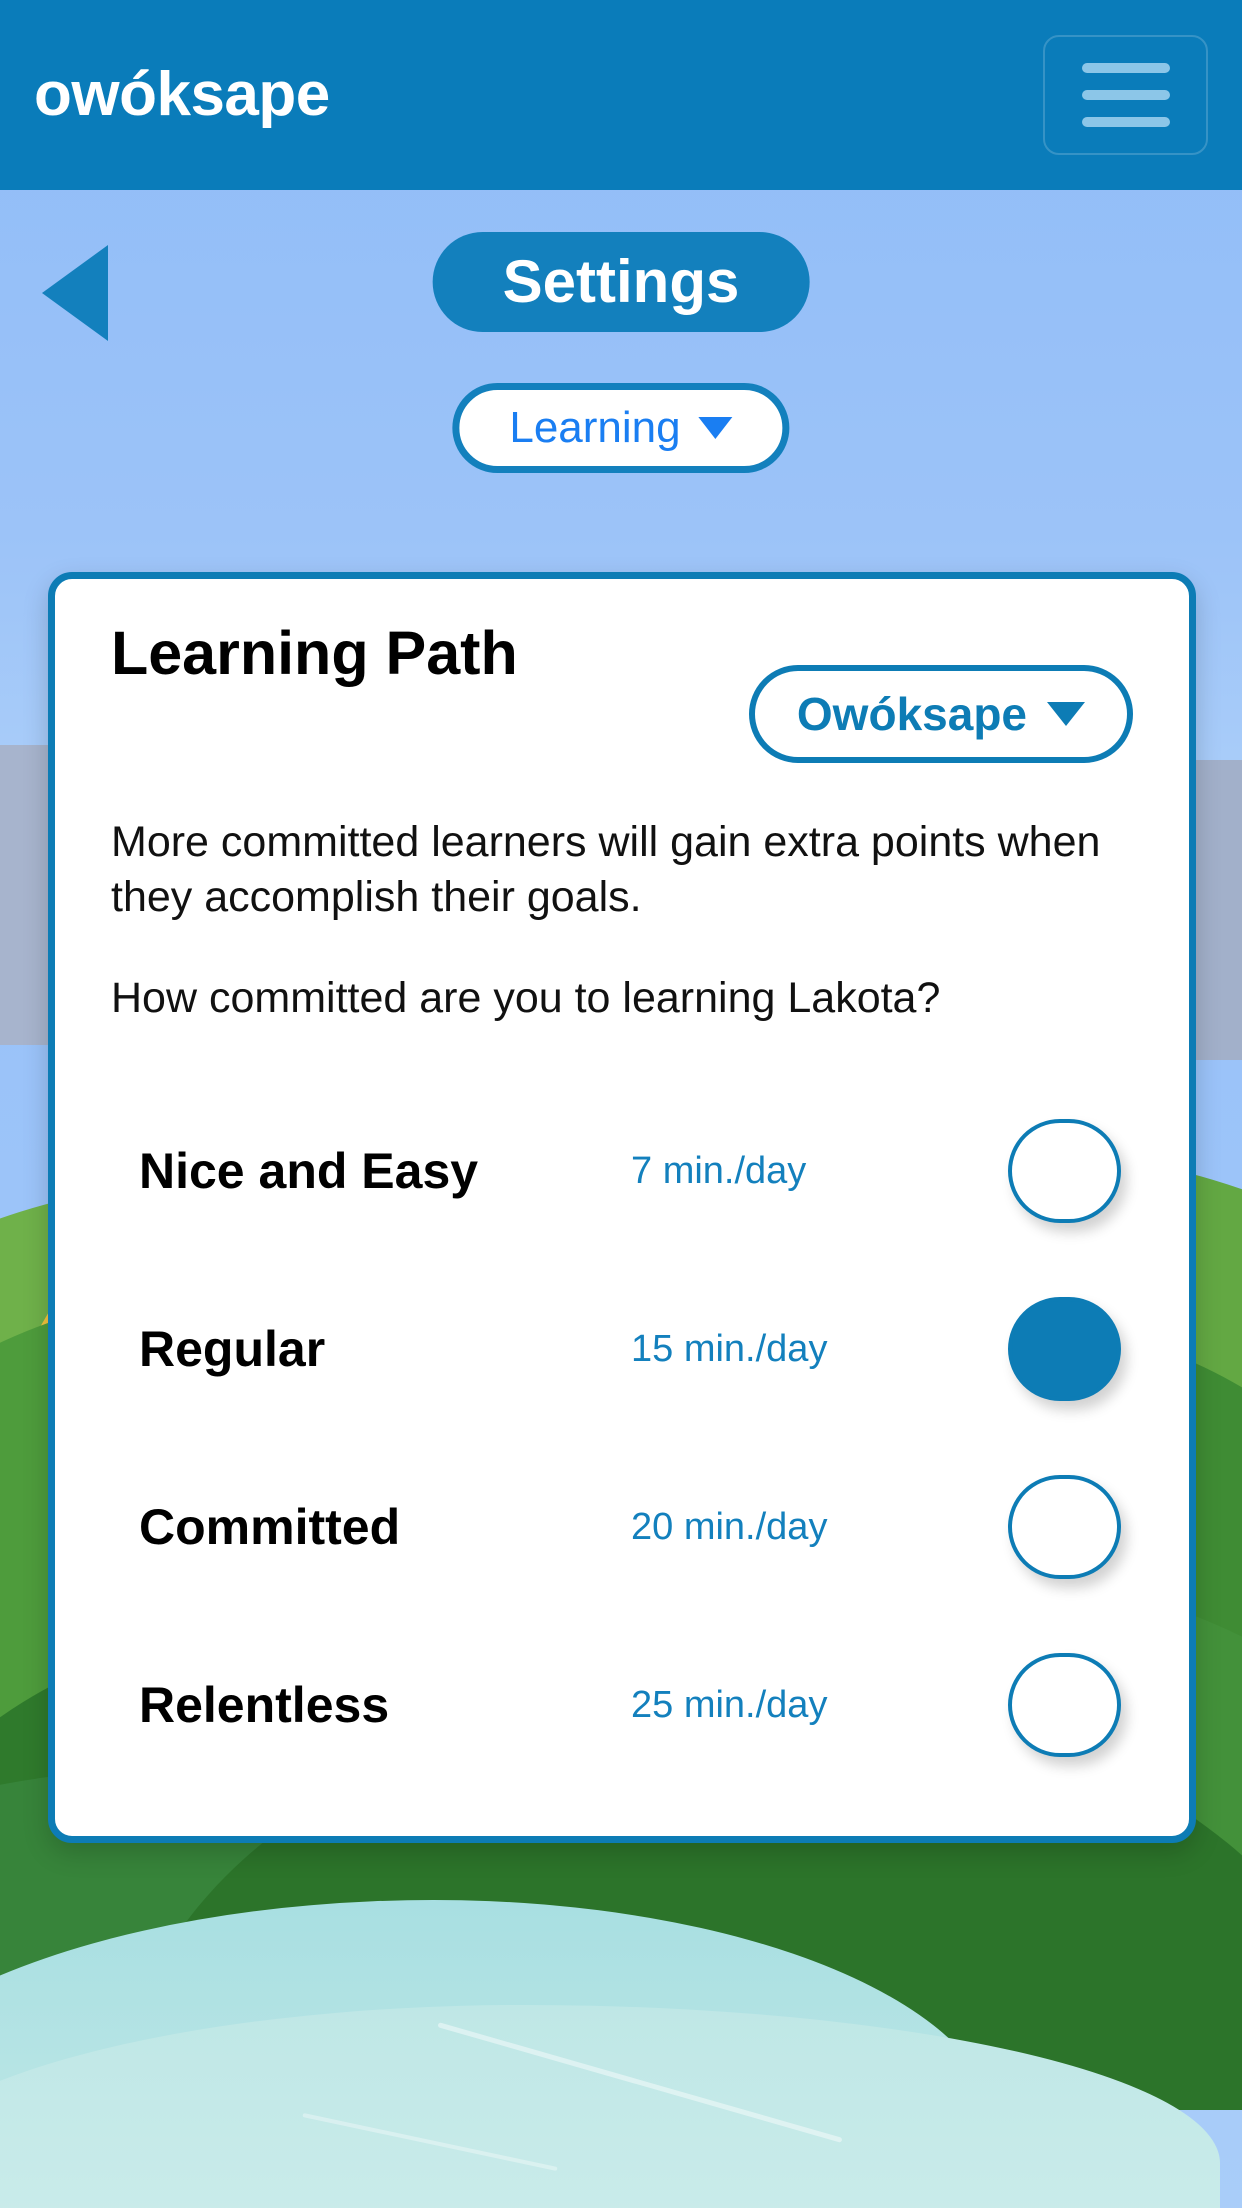 The width and height of the screenshot is (1242, 2208). I want to click on hamburger-menu-button, so click(1125, 95).